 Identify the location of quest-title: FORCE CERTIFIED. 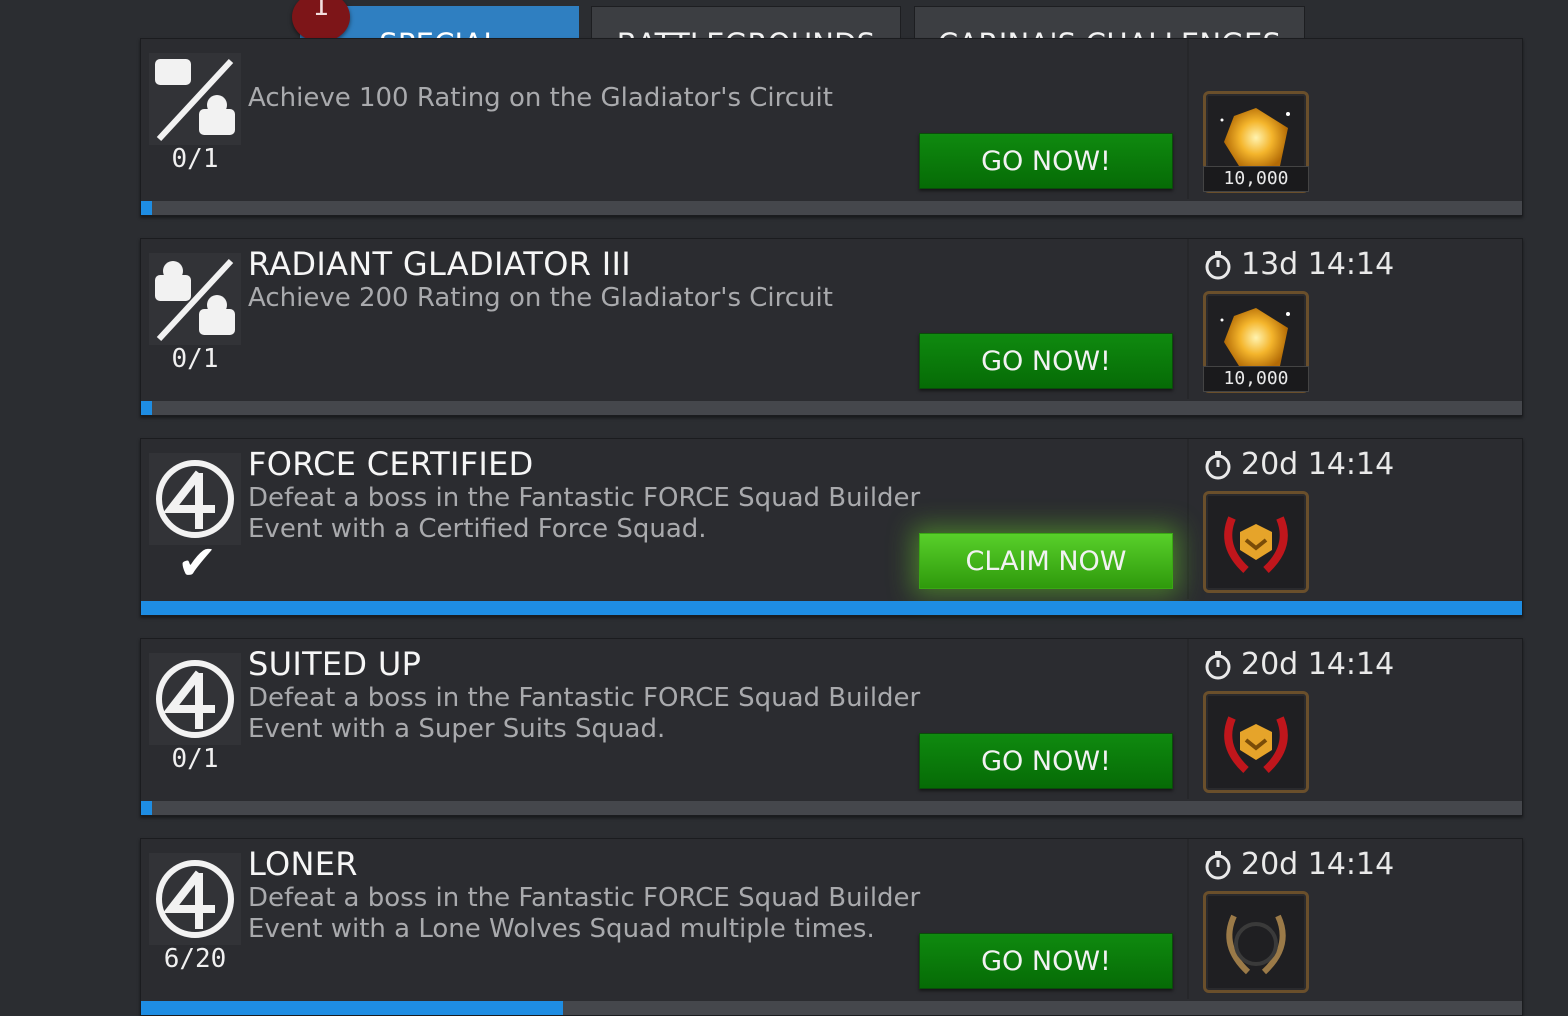
(391, 464).